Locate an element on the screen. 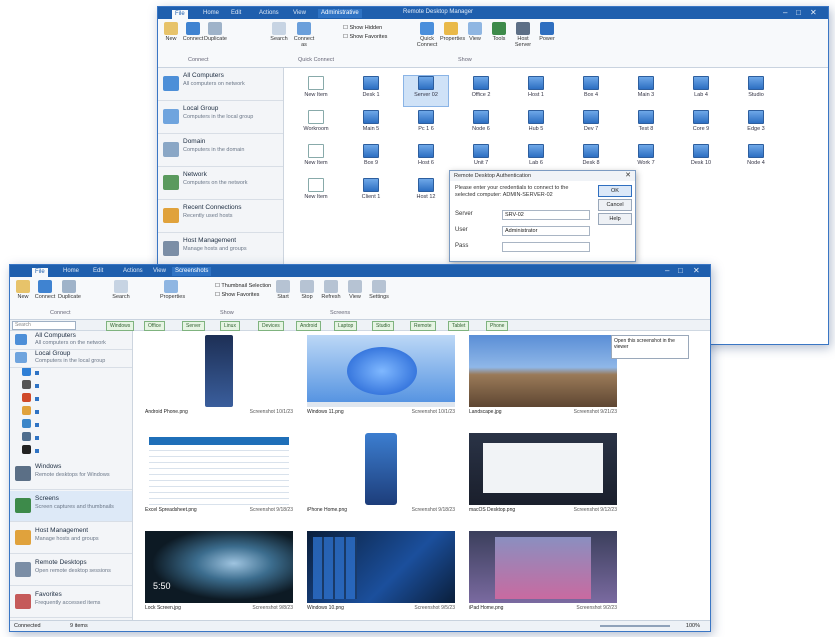  front-view-button: View is located at coordinates (355, 290).